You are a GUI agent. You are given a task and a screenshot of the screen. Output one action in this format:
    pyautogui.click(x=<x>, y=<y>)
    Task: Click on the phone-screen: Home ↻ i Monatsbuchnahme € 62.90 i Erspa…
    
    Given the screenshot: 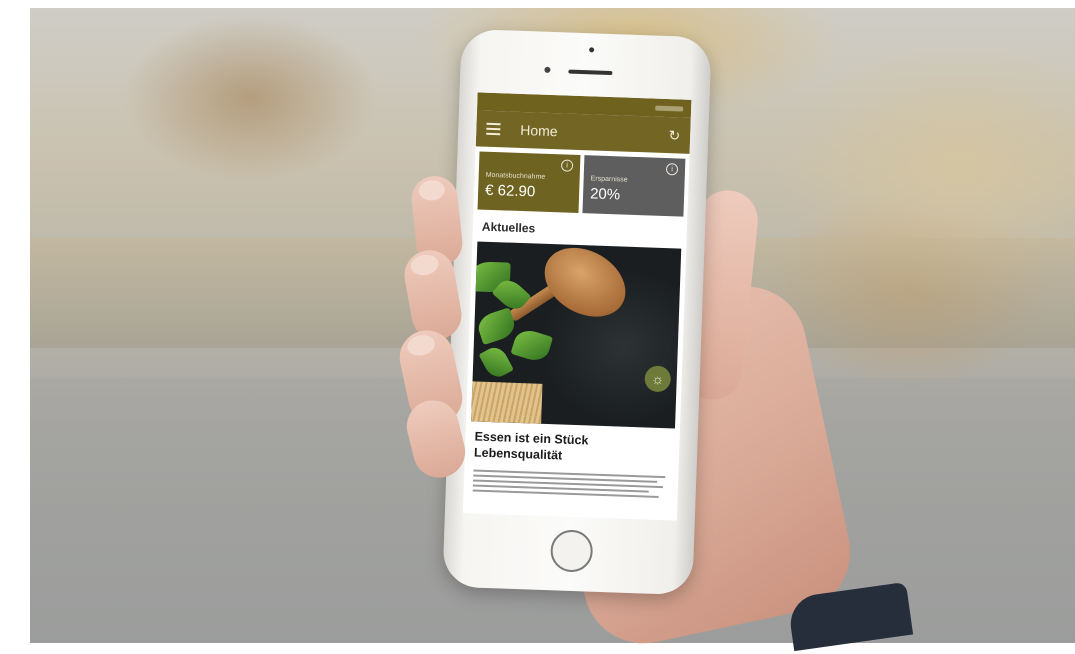 What is the action you would take?
    pyautogui.click(x=577, y=306)
    